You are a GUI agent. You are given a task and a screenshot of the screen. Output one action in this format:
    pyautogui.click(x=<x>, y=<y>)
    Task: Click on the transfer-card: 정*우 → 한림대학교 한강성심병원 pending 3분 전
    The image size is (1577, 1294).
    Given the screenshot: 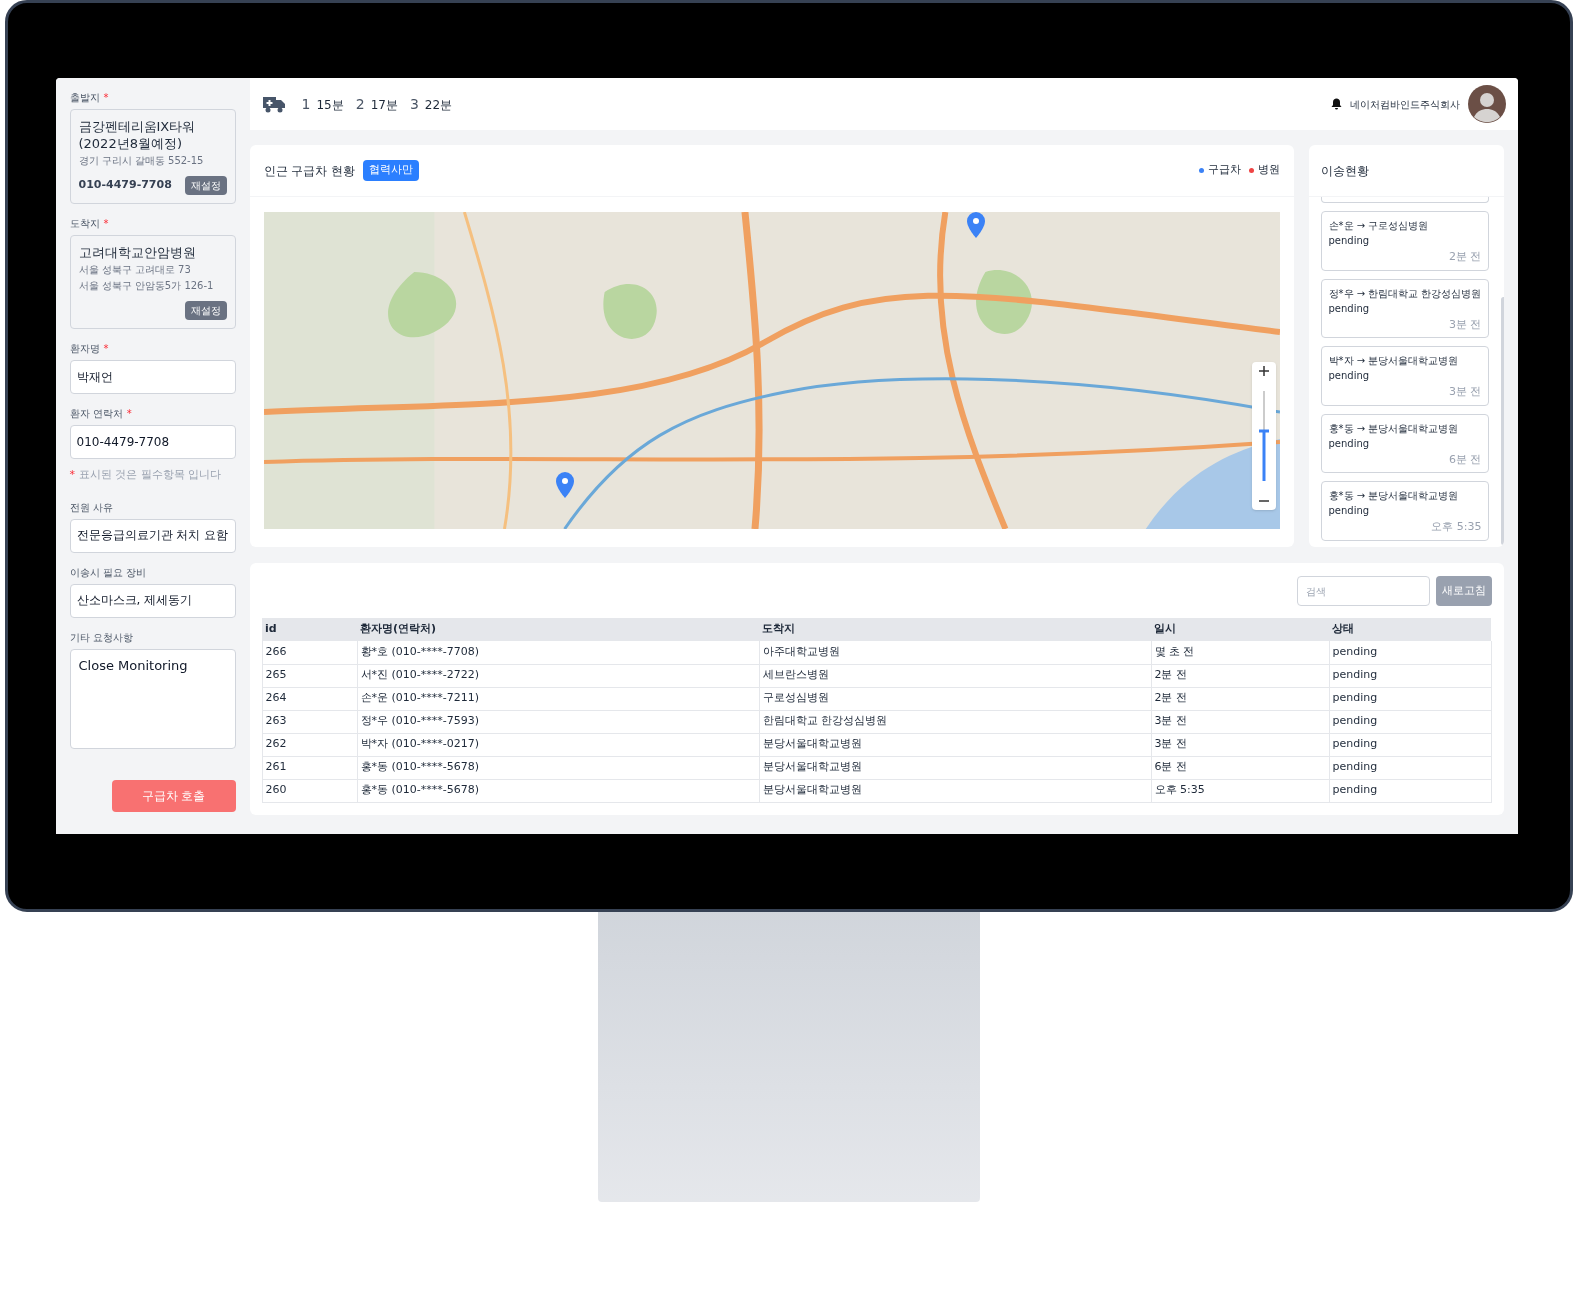 What is the action you would take?
    pyautogui.click(x=1405, y=308)
    